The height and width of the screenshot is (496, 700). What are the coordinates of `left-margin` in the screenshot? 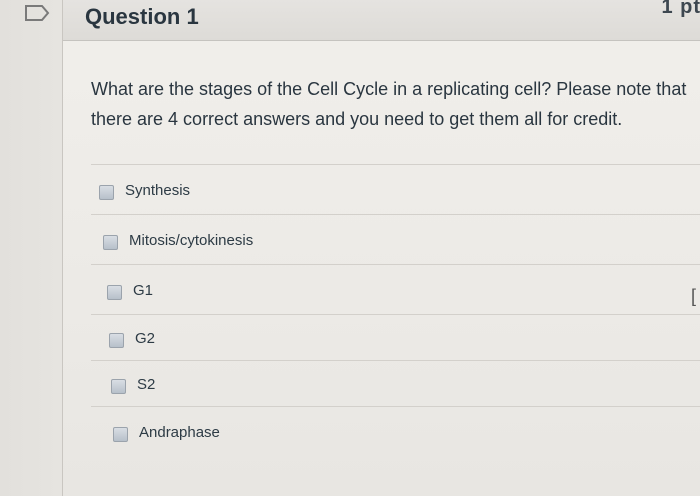 It's located at (31, 248).